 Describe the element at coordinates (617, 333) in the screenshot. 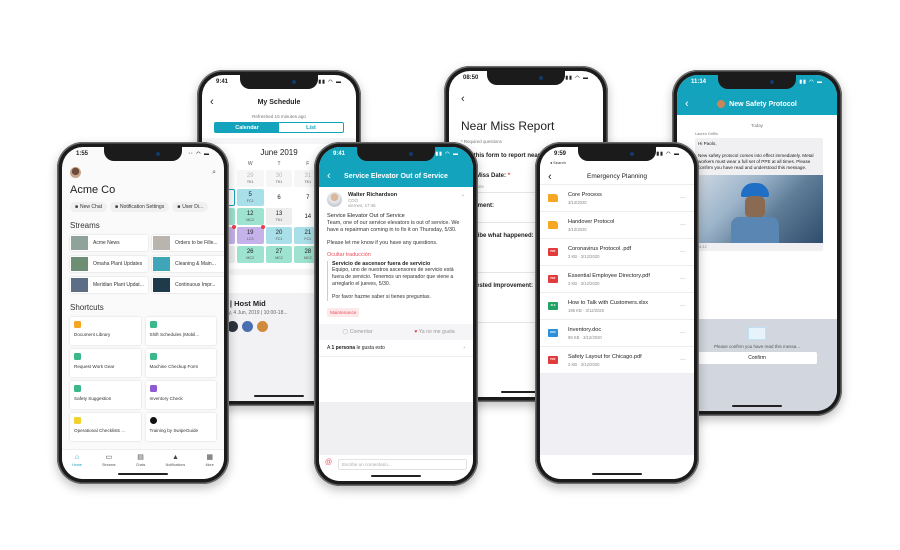

I see `file-row: DOC Inventory.doc 98 KB · 3/12/2020 ···` at that location.